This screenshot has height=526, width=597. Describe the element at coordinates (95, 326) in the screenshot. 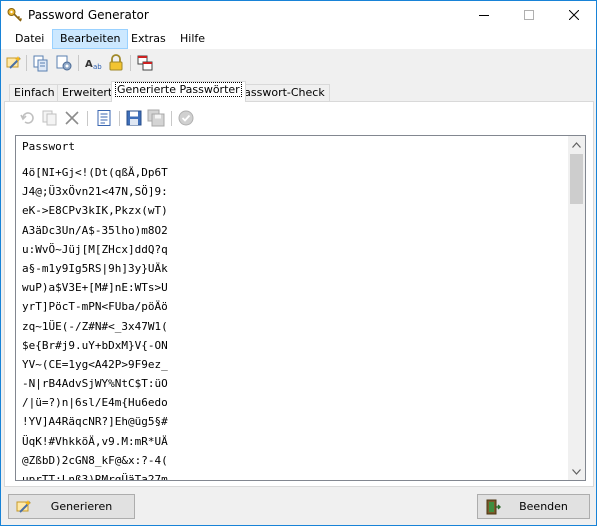

I see `list-item: zq~1ÜE(-/Z#N#<_3x47W1(` at that location.